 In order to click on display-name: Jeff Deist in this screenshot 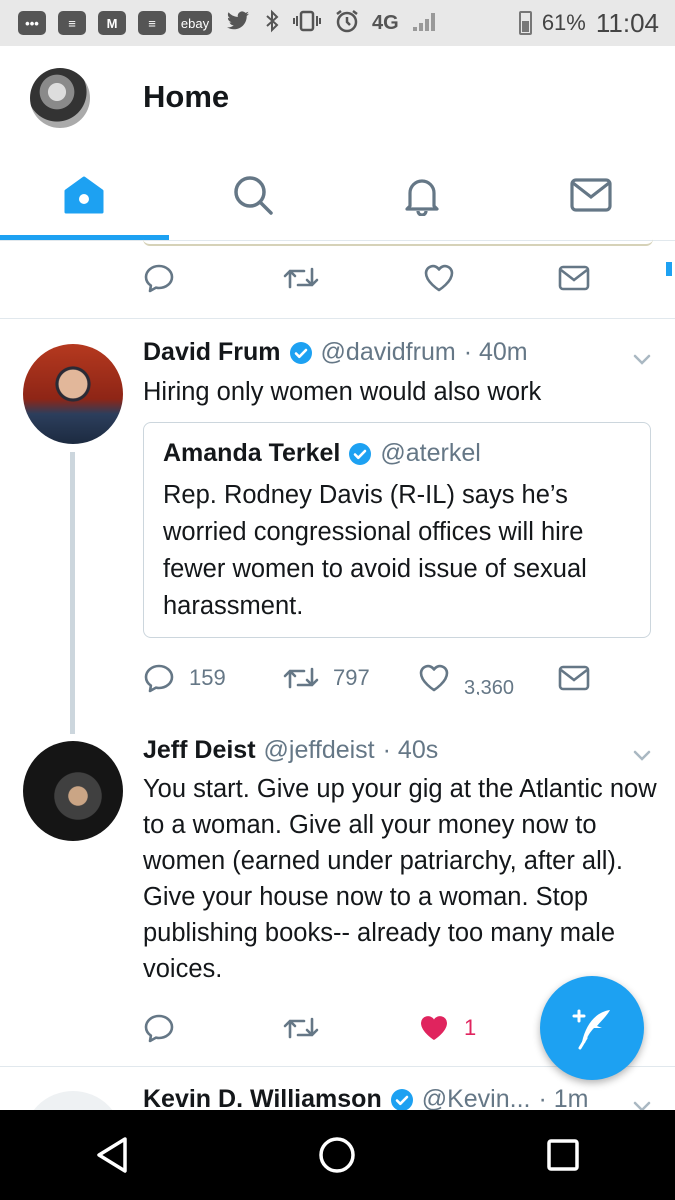, I will do `click(199, 750)`.